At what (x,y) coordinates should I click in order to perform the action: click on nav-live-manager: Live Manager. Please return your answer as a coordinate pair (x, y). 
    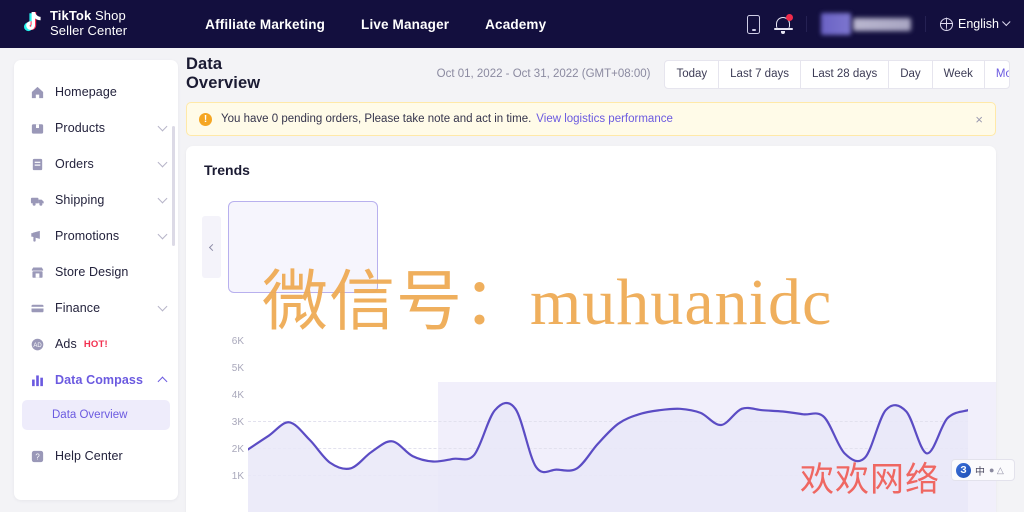
    Looking at the image, I should click on (405, 24).